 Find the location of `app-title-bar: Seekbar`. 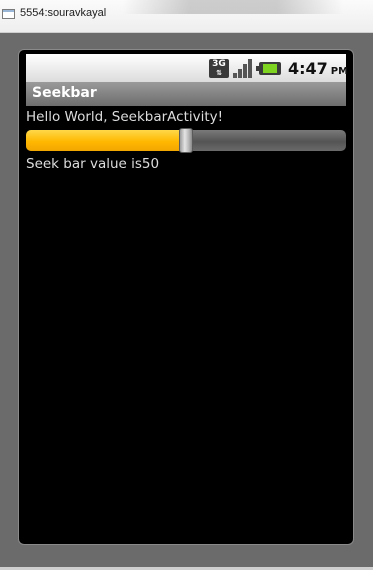

app-title-bar: Seekbar is located at coordinates (186, 94).